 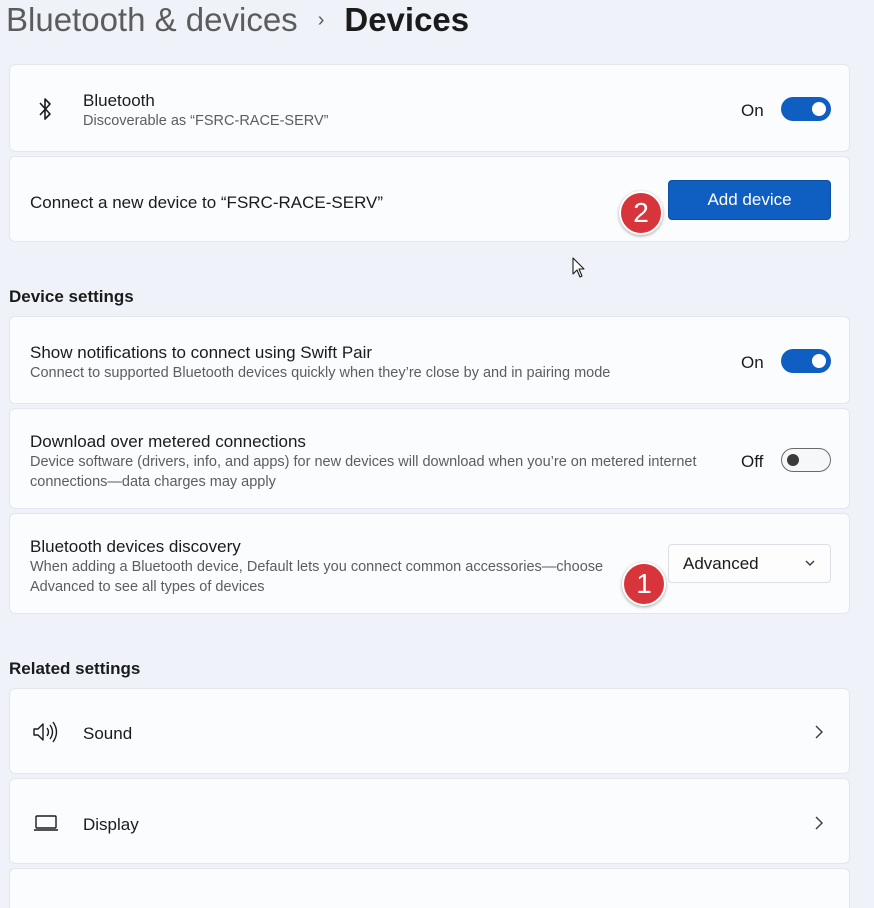 I want to click on connect-device-text: Connect a new device to “FSRC-RACE-SERV”, so click(x=207, y=202).